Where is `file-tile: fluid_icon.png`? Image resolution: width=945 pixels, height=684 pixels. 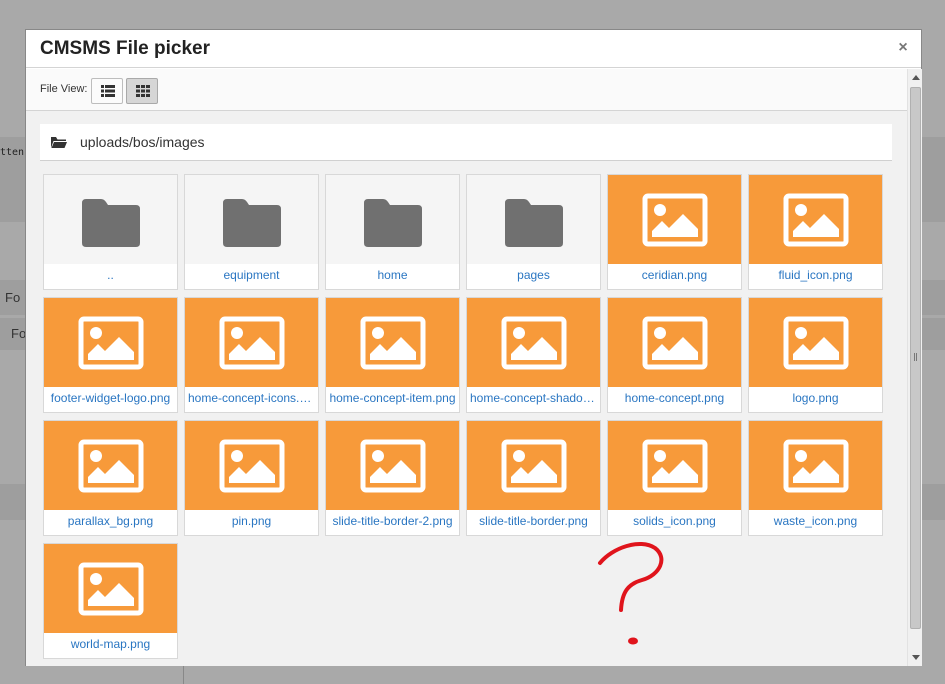
file-tile: fluid_icon.png is located at coordinates (815, 232).